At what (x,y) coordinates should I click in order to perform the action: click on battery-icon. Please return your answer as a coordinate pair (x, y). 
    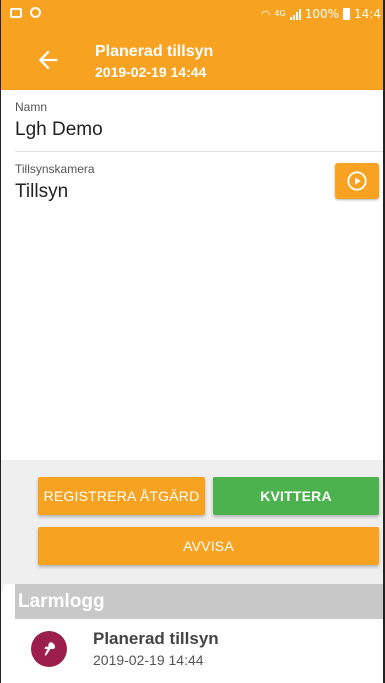
    Looking at the image, I should click on (347, 14).